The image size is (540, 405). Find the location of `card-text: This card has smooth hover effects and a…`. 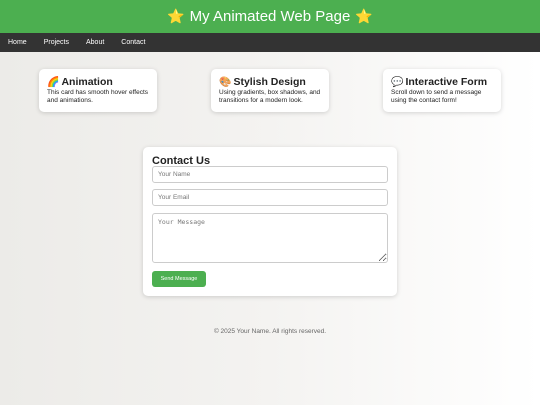

card-text: This card has smooth hover effects and a… is located at coordinates (98, 96).